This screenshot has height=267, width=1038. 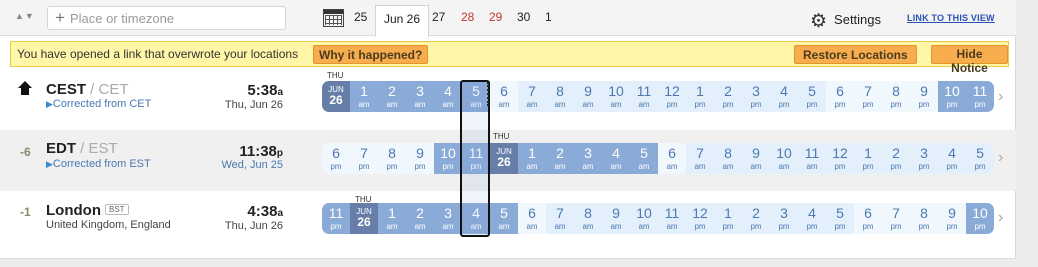 What do you see at coordinates (97, 148) in the screenshot?
I see `tz-alt-name: / EST` at bounding box center [97, 148].